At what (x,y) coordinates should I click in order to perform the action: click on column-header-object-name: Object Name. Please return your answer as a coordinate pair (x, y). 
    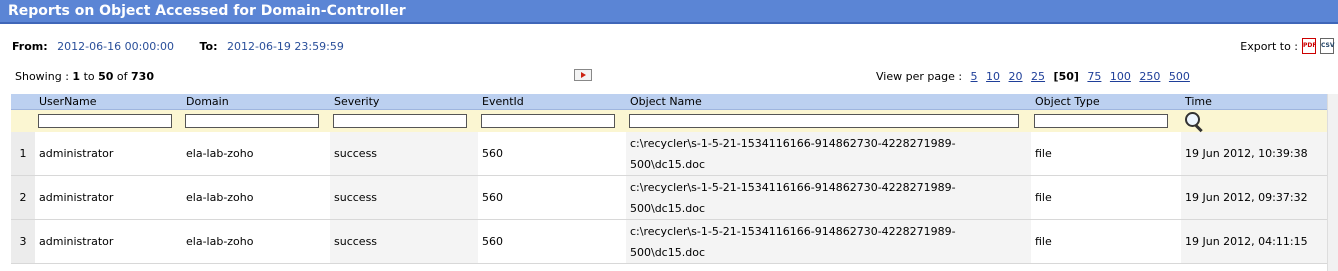
    Looking at the image, I should click on (828, 102).